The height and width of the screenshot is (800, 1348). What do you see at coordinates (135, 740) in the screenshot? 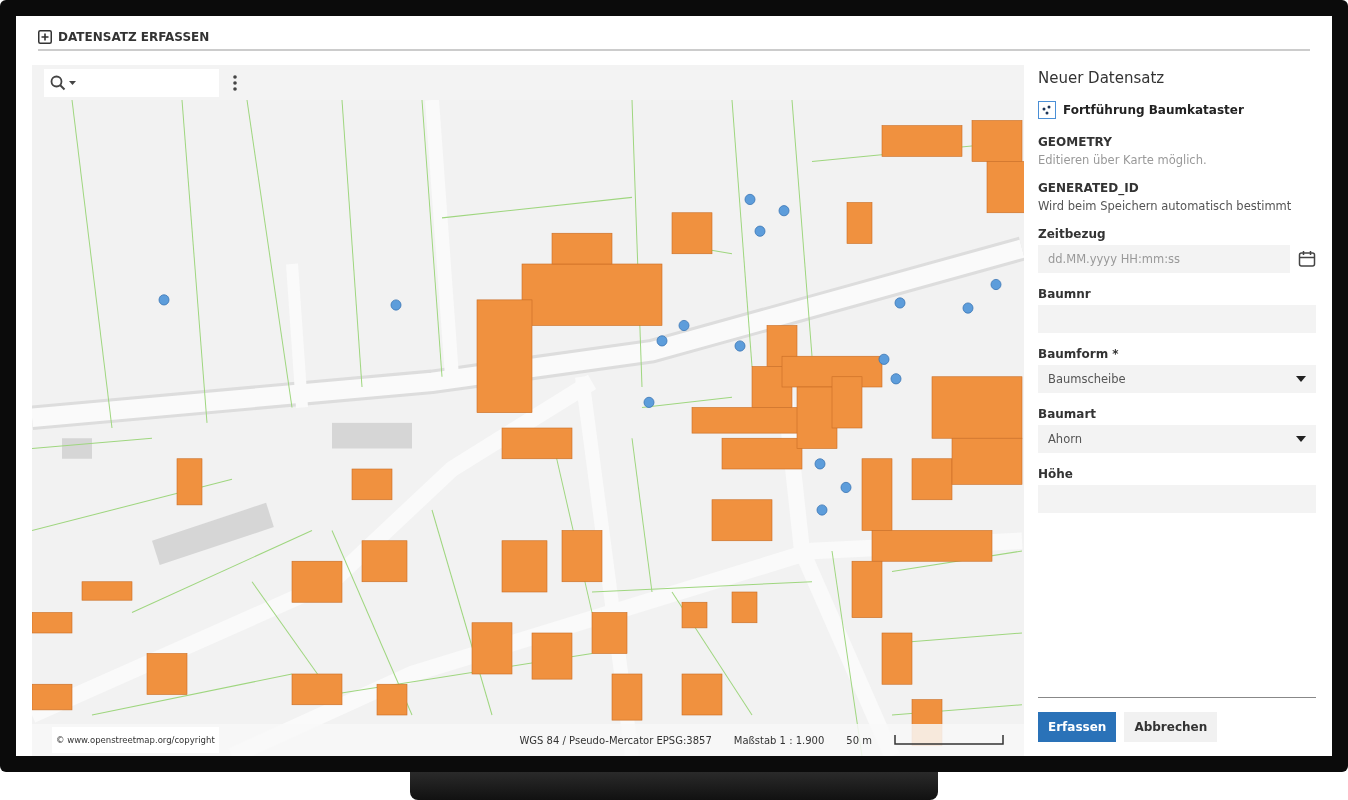
I see `map-attribution: © www.openstreetmap.org/copyright` at bounding box center [135, 740].